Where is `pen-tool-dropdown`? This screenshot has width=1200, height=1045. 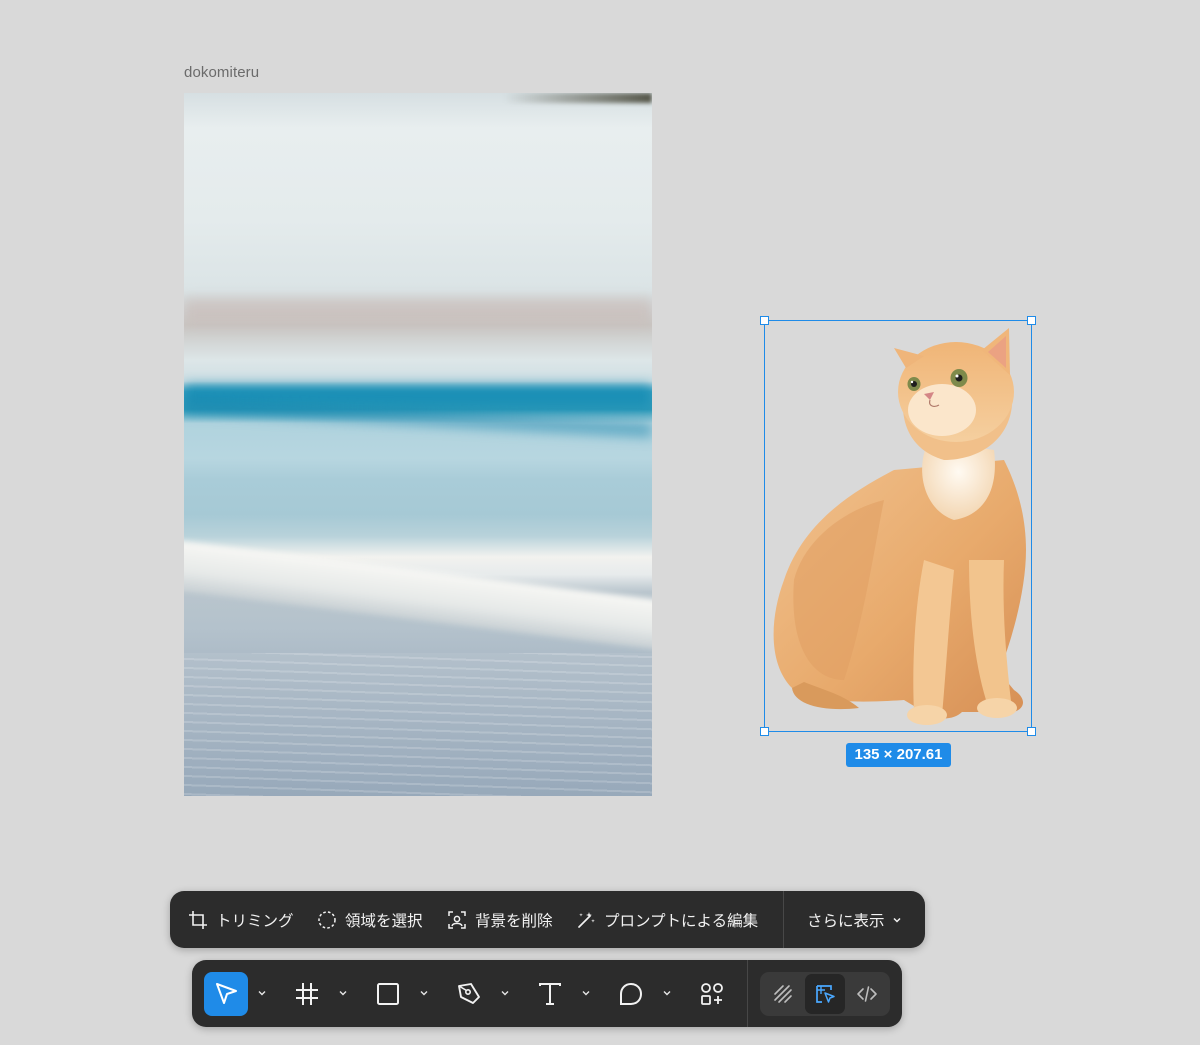
pen-tool-dropdown is located at coordinates (505, 993).